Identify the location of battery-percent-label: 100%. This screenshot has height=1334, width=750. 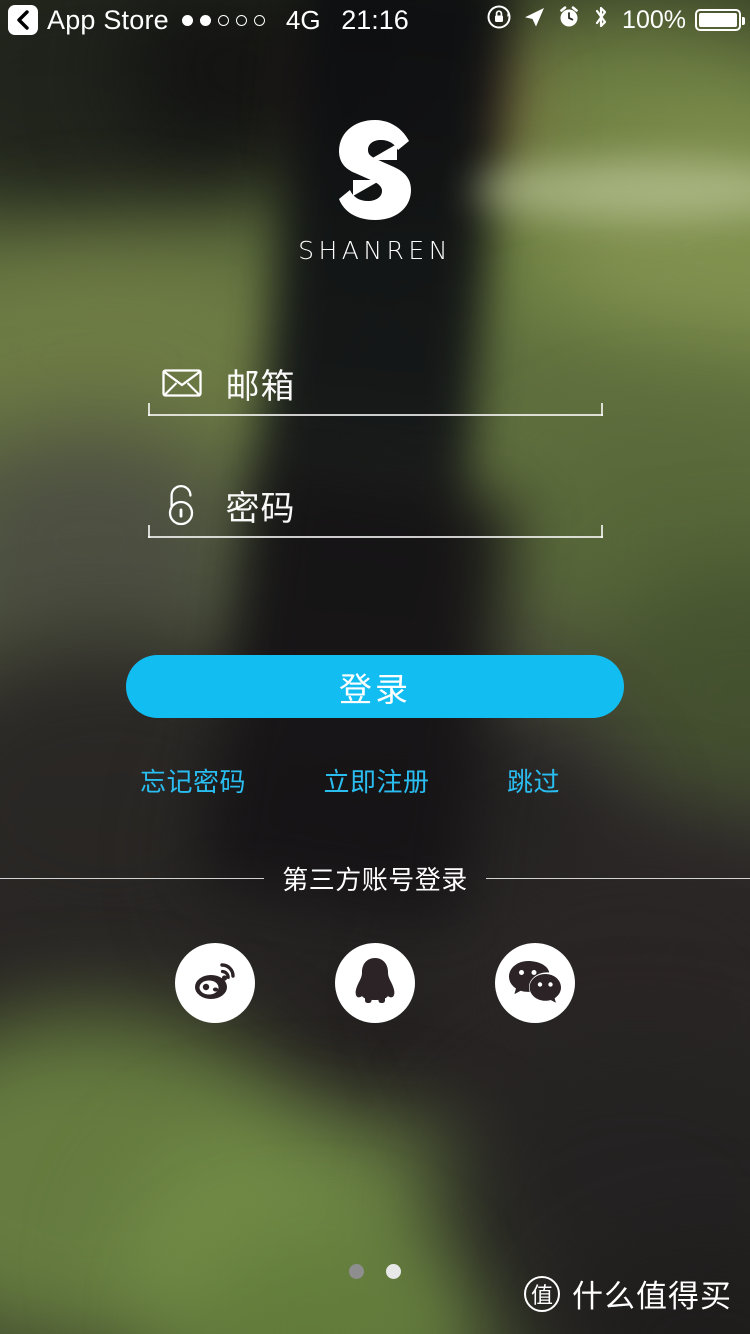
(654, 19).